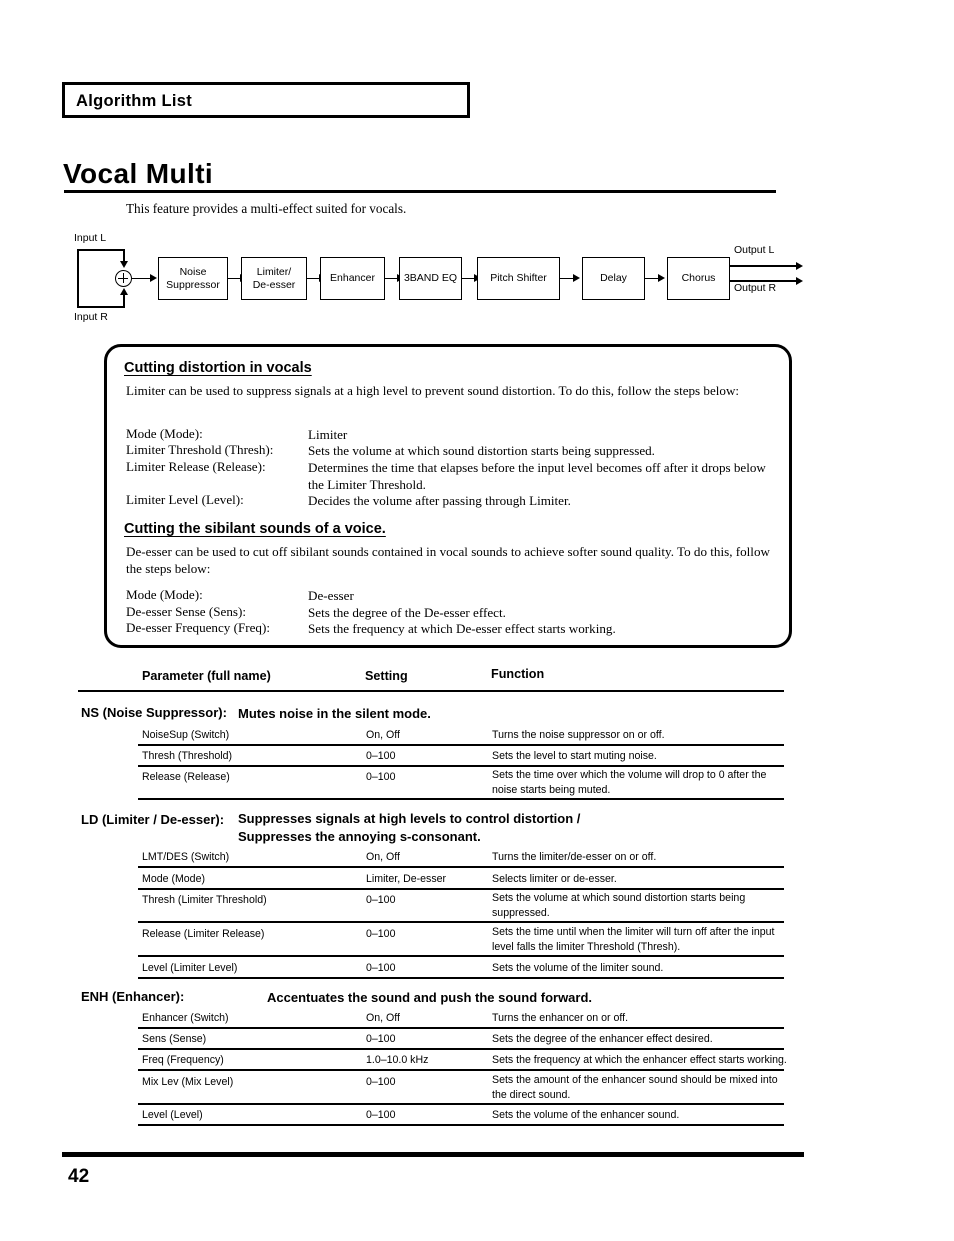 The width and height of the screenshot is (954, 1241). What do you see at coordinates (764, 266) in the screenshot?
I see `wire-output-l` at bounding box center [764, 266].